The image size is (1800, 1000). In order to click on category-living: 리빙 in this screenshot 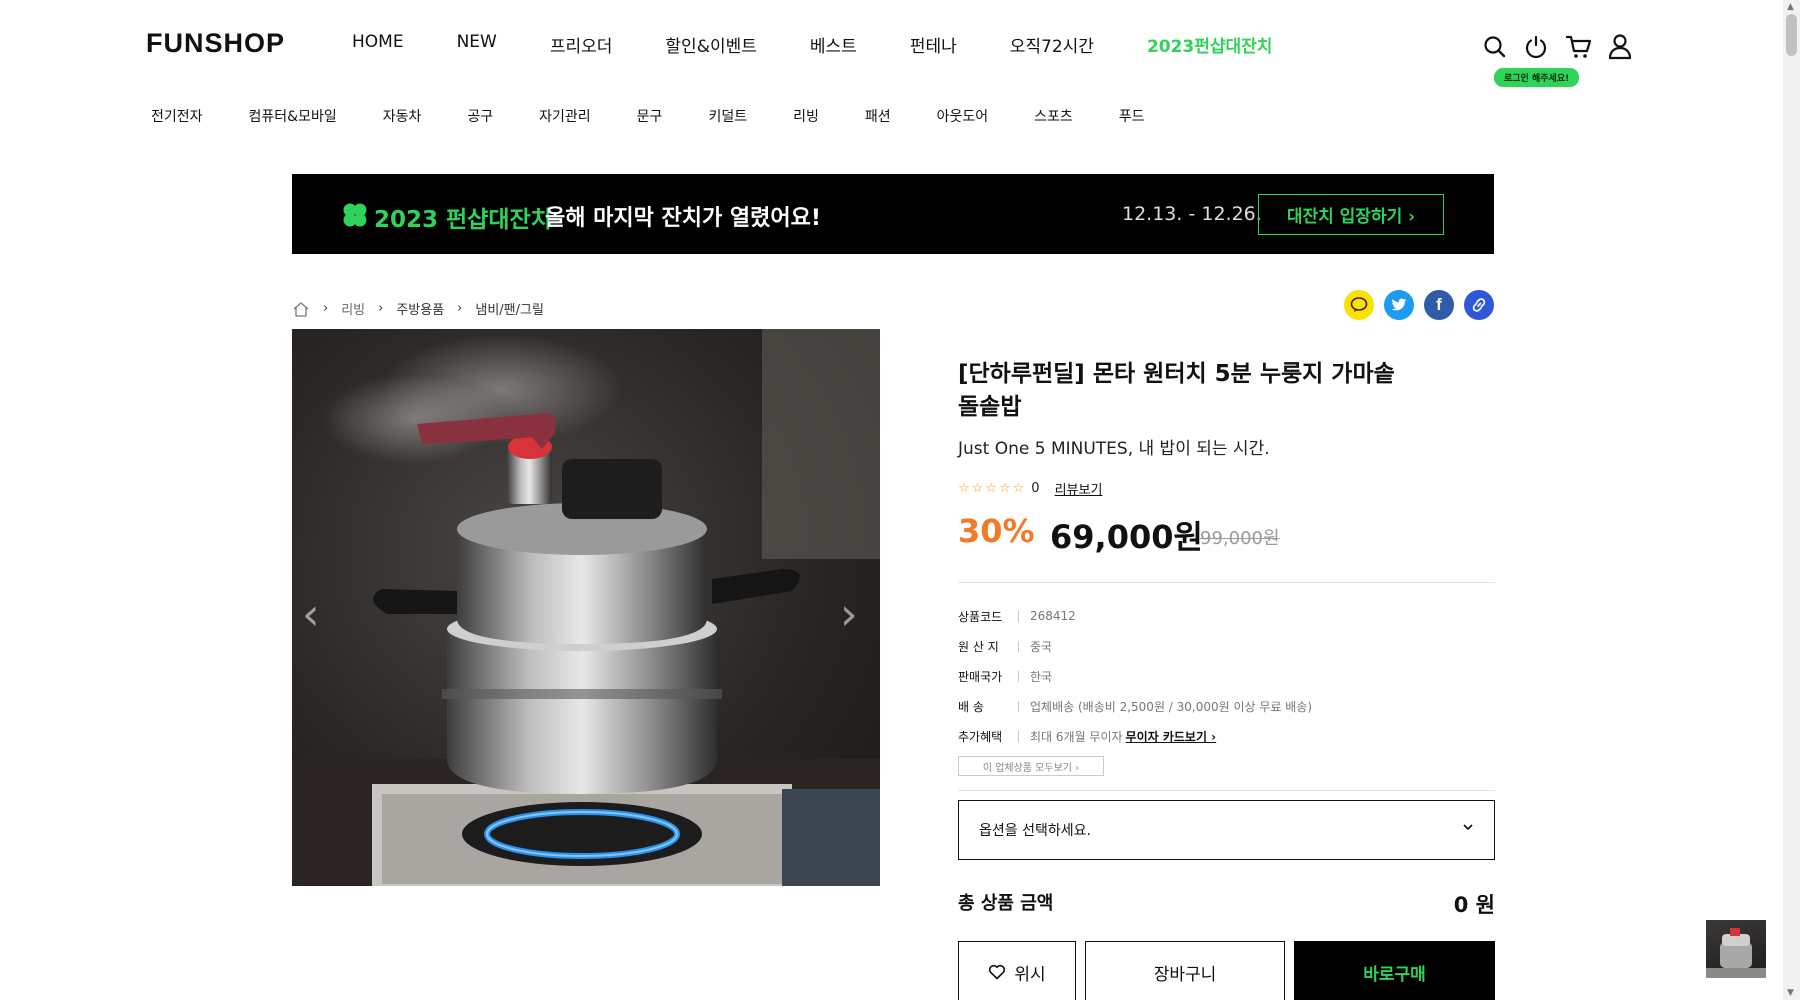, I will do `click(806, 116)`.